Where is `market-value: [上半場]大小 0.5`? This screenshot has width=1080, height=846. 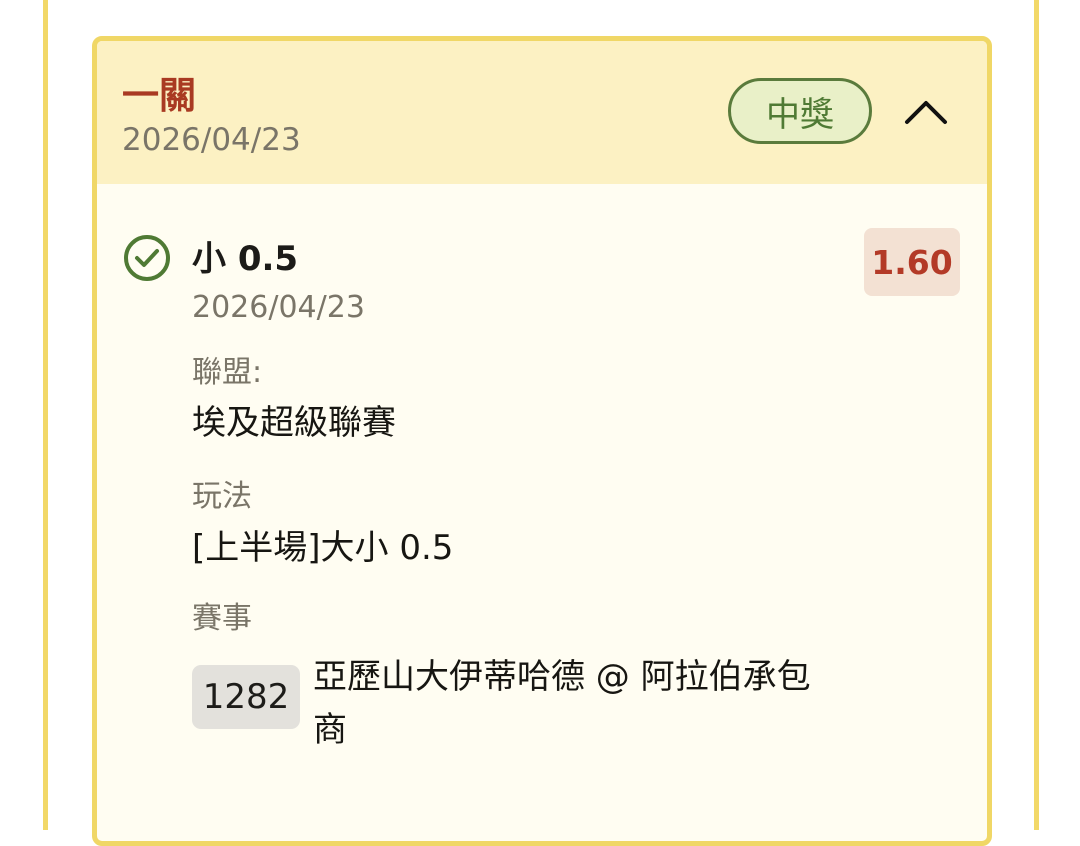
market-value: [上半場]大小 0.5 is located at coordinates (323, 548).